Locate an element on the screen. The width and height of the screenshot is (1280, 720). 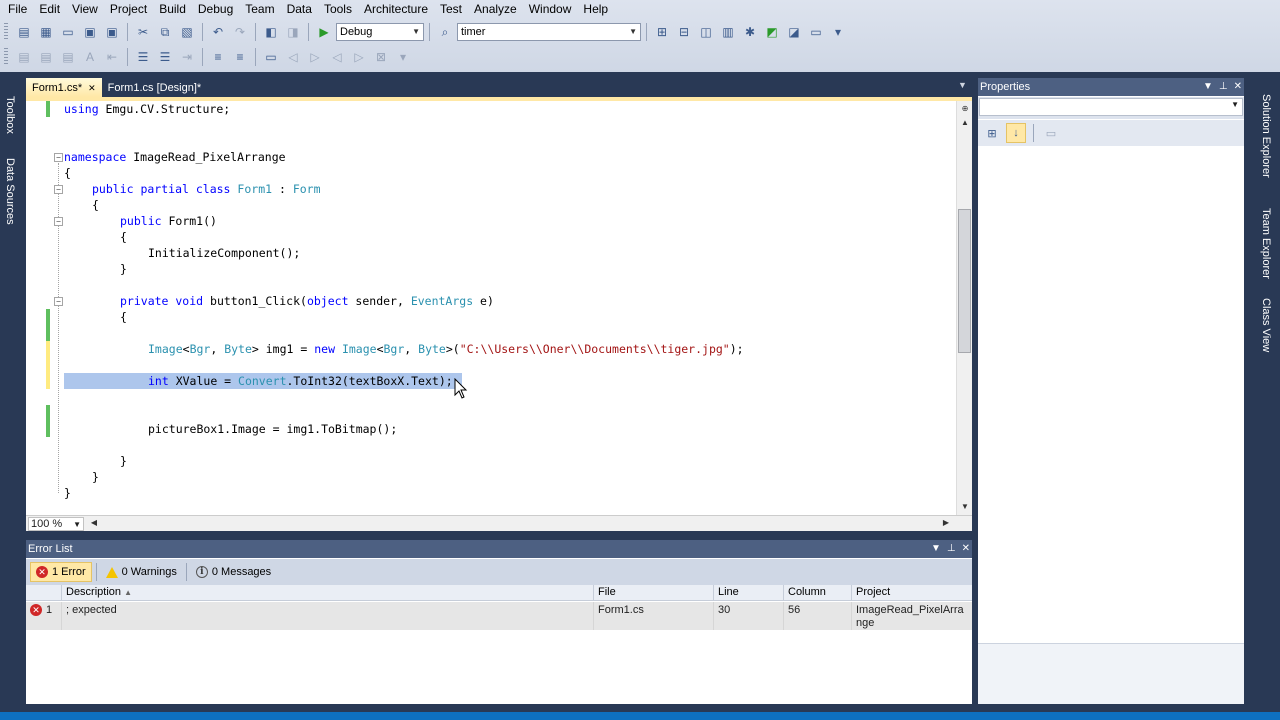
solution-configuration-select: Debug ▼ is located at coordinates (380, 32).